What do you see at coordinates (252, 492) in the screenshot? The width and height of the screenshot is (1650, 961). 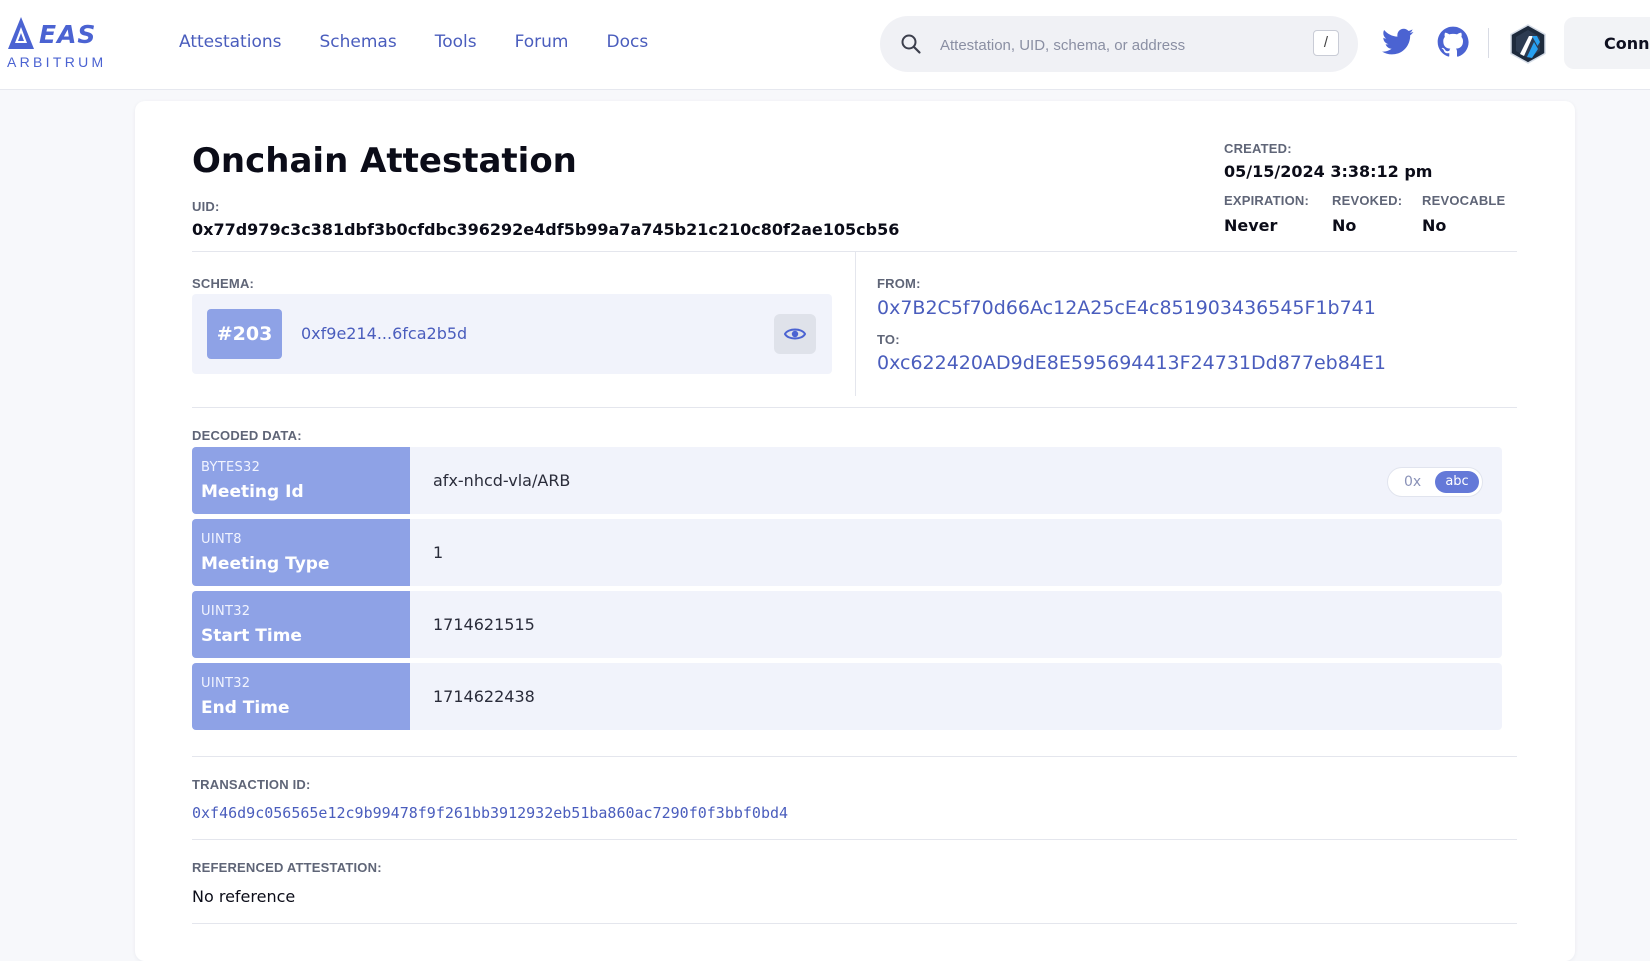 I see `field-name: Meeting Id` at bounding box center [252, 492].